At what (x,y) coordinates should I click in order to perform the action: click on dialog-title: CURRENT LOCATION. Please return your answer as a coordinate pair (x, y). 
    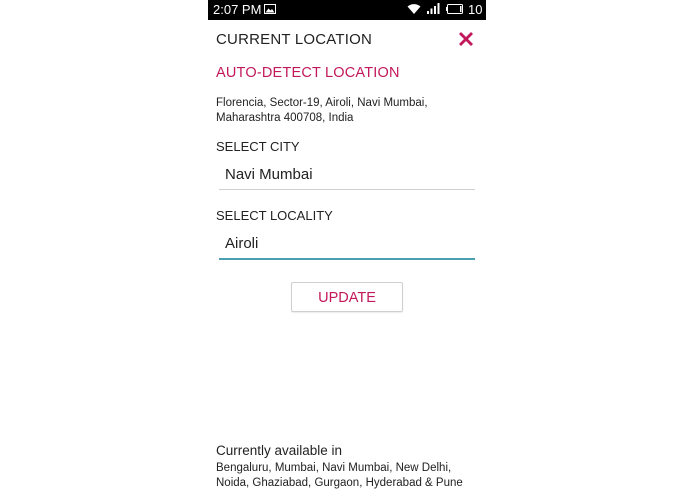
    Looking at the image, I should click on (294, 39).